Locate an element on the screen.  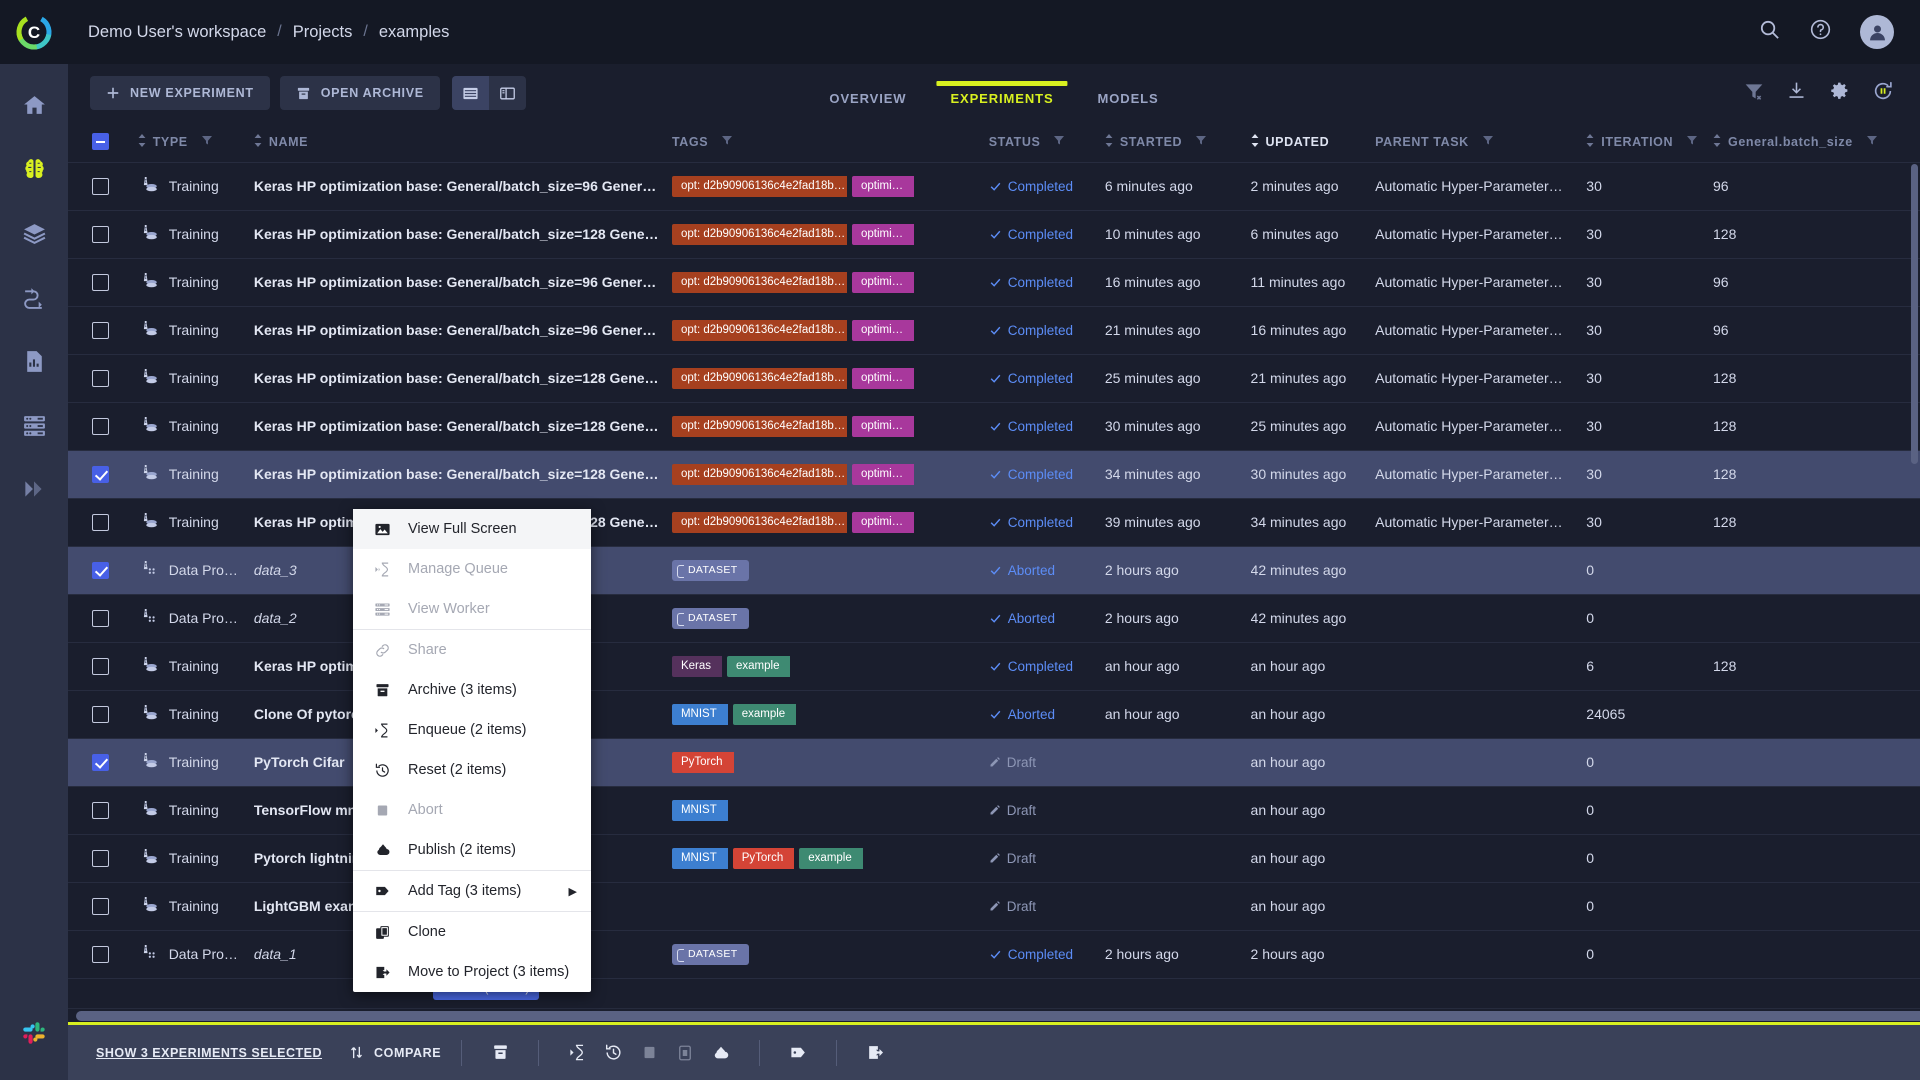
menu-item-move-to-project-3-items: Move to Project (3 items) is located at coordinates (472, 972).